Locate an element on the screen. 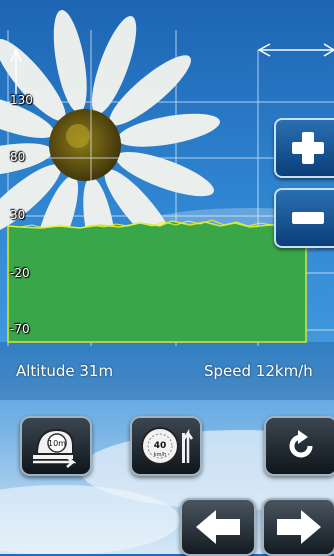  speed-readout: Speed 12km/h is located at coordinates (258, 371).